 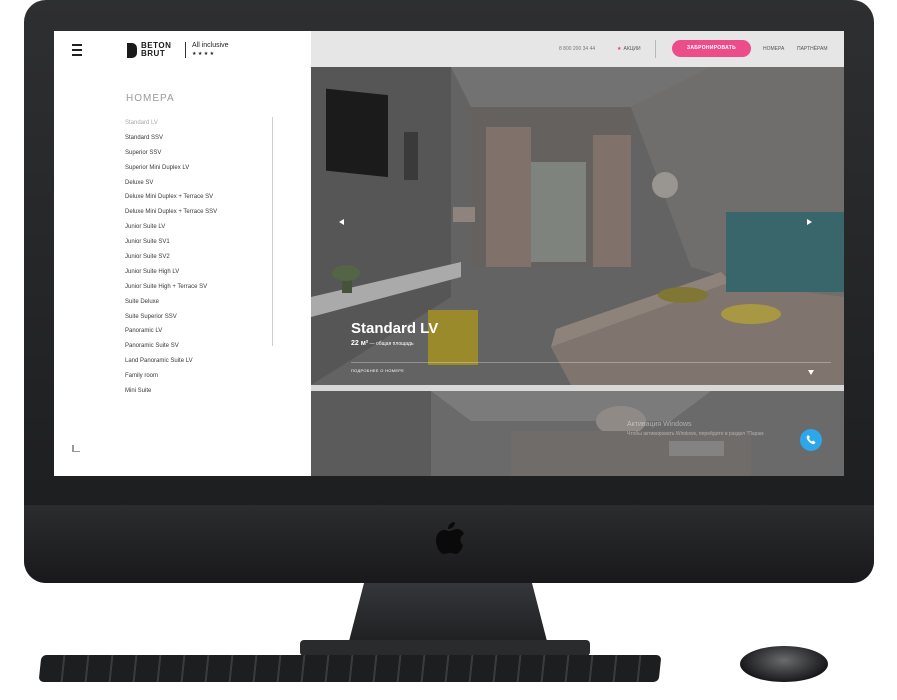 I want to click on next-slide-arrow-icon, so click(x=809, y=222).